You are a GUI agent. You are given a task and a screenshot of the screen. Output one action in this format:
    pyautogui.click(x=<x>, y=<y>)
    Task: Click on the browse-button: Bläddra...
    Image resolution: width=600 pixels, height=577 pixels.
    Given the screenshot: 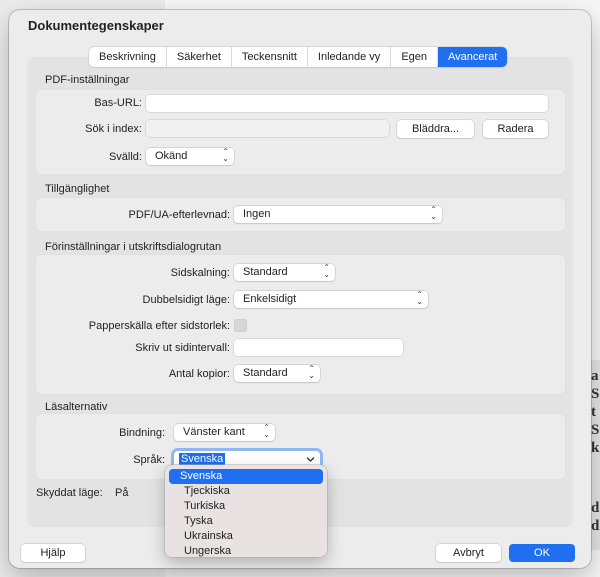 What is the action you would take?
    pyautogui.click(x=435, y=129)
    